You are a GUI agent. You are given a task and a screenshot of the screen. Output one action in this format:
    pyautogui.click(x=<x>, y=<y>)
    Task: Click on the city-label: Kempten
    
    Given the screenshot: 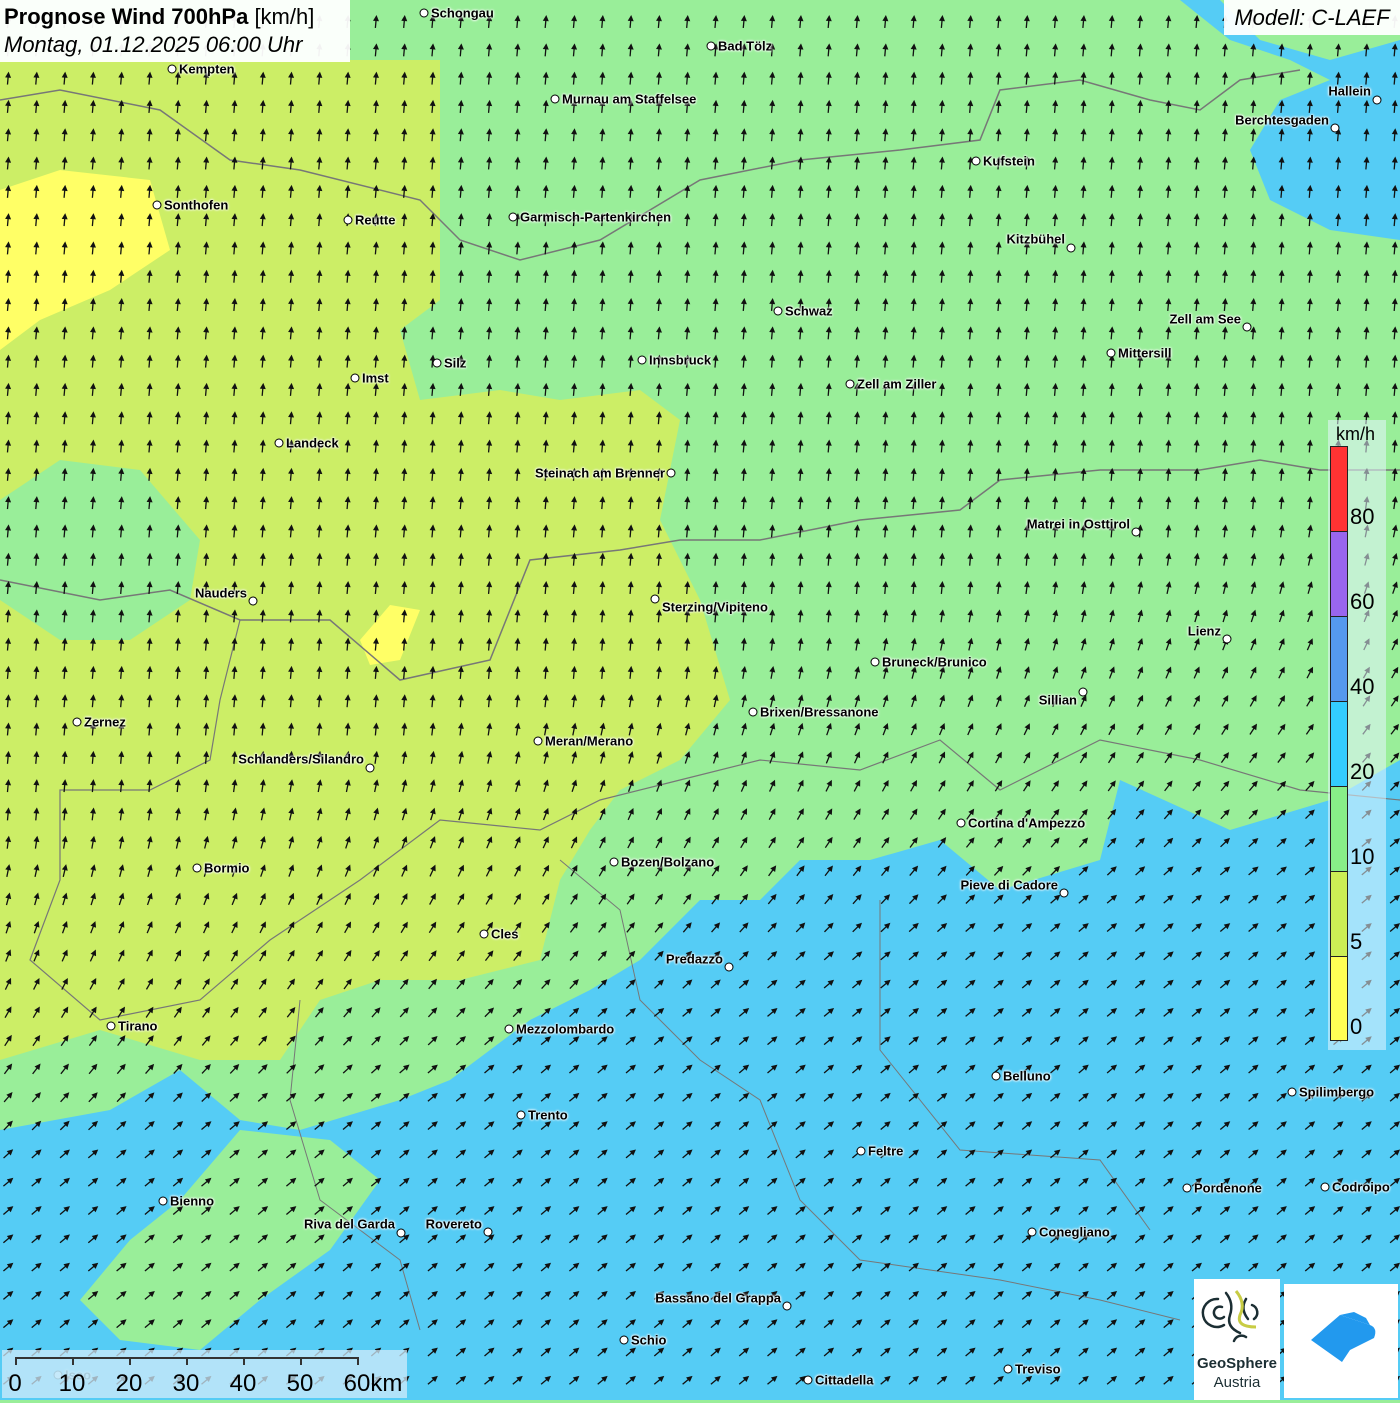 What is the action you would take?
    pyautogui.click(x=207, y=69)
    